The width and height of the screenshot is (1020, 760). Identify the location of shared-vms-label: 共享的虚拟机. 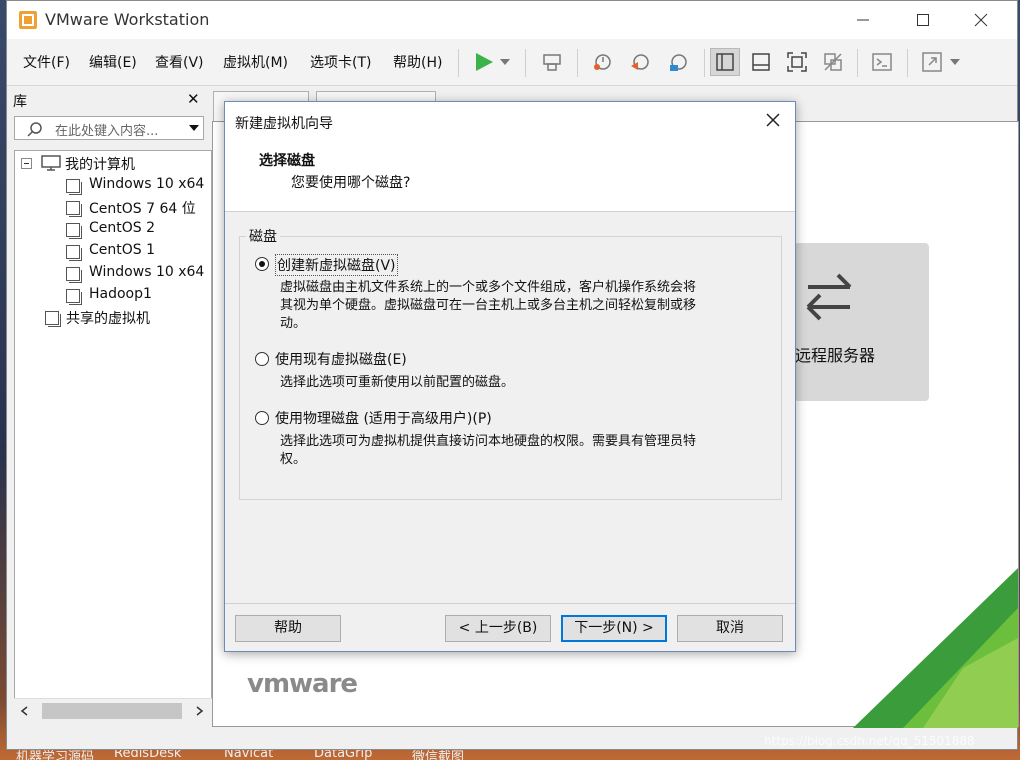
(108, 319).